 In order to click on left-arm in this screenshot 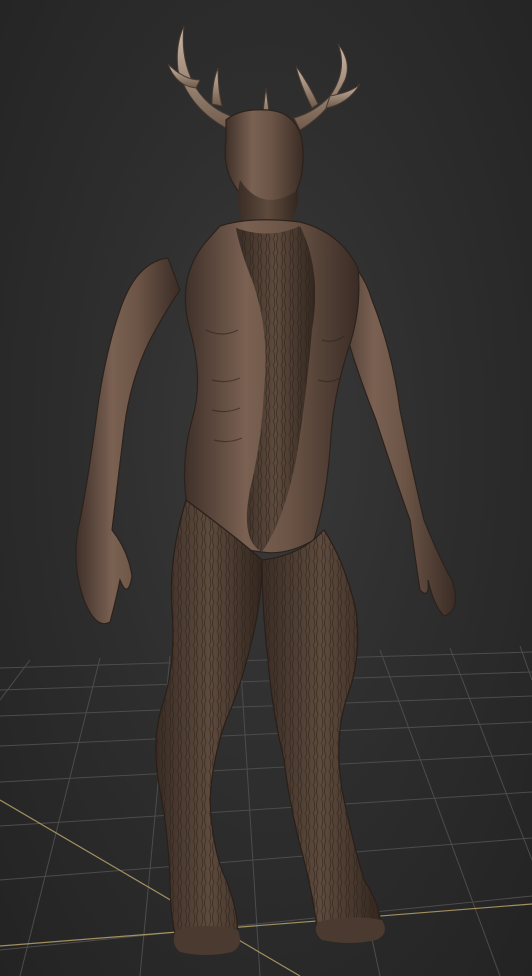, I will do `click(128, 441)`.